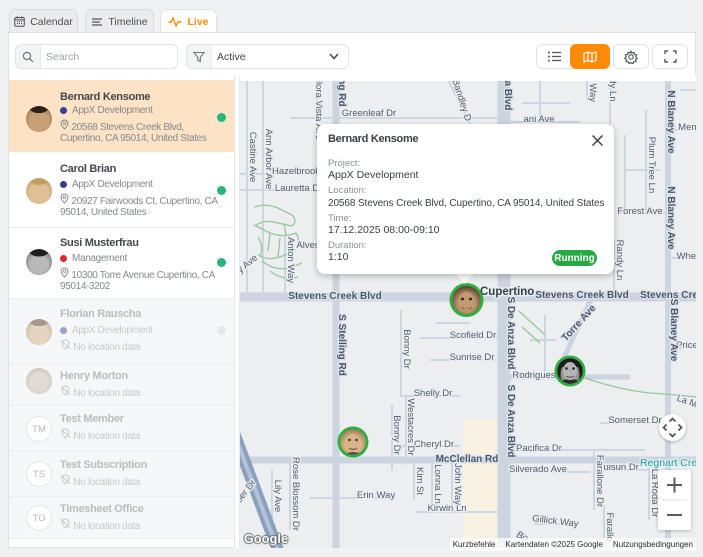 This screenshot has height=557, width=703. I want to click on svg-text: Scofield Dr, so click(473, 335).